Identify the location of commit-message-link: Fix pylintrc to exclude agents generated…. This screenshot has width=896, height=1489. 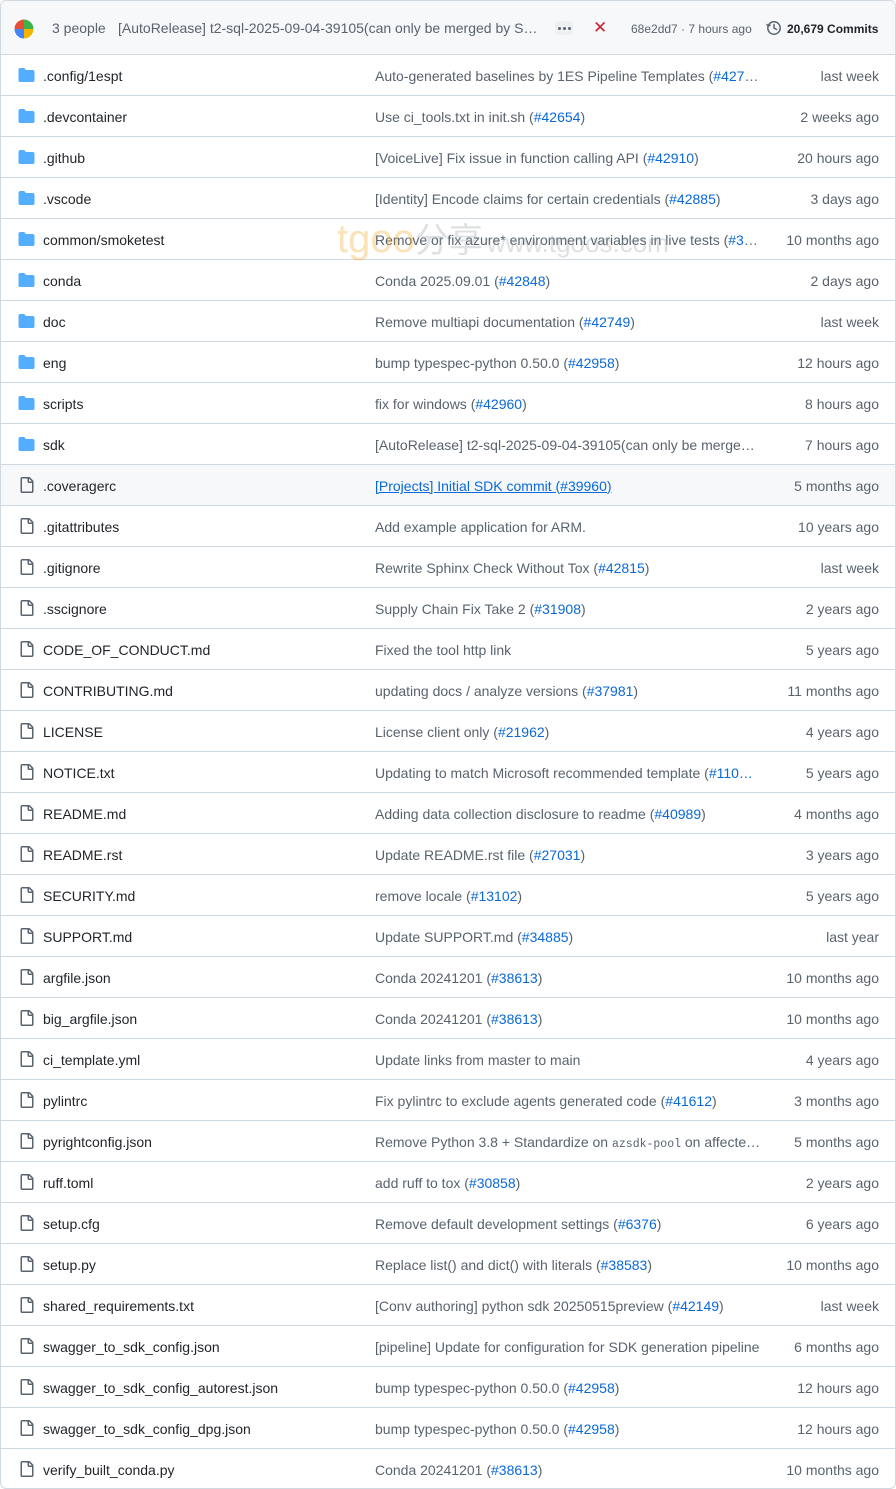
(568, 1101).